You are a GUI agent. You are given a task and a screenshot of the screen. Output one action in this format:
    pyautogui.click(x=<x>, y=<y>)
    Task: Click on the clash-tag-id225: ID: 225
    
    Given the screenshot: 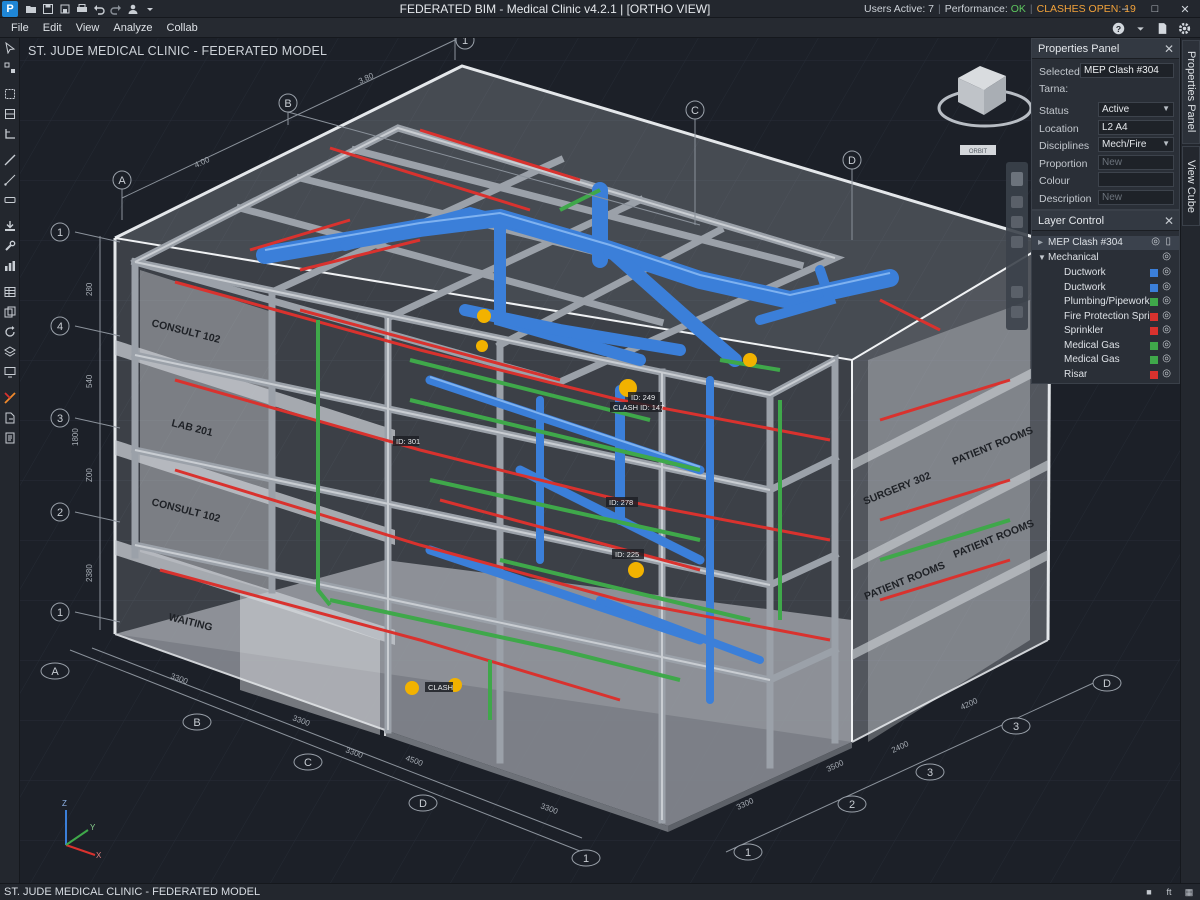 What is the action you would take?
    pyautogui.click(x=627, y=554)
    